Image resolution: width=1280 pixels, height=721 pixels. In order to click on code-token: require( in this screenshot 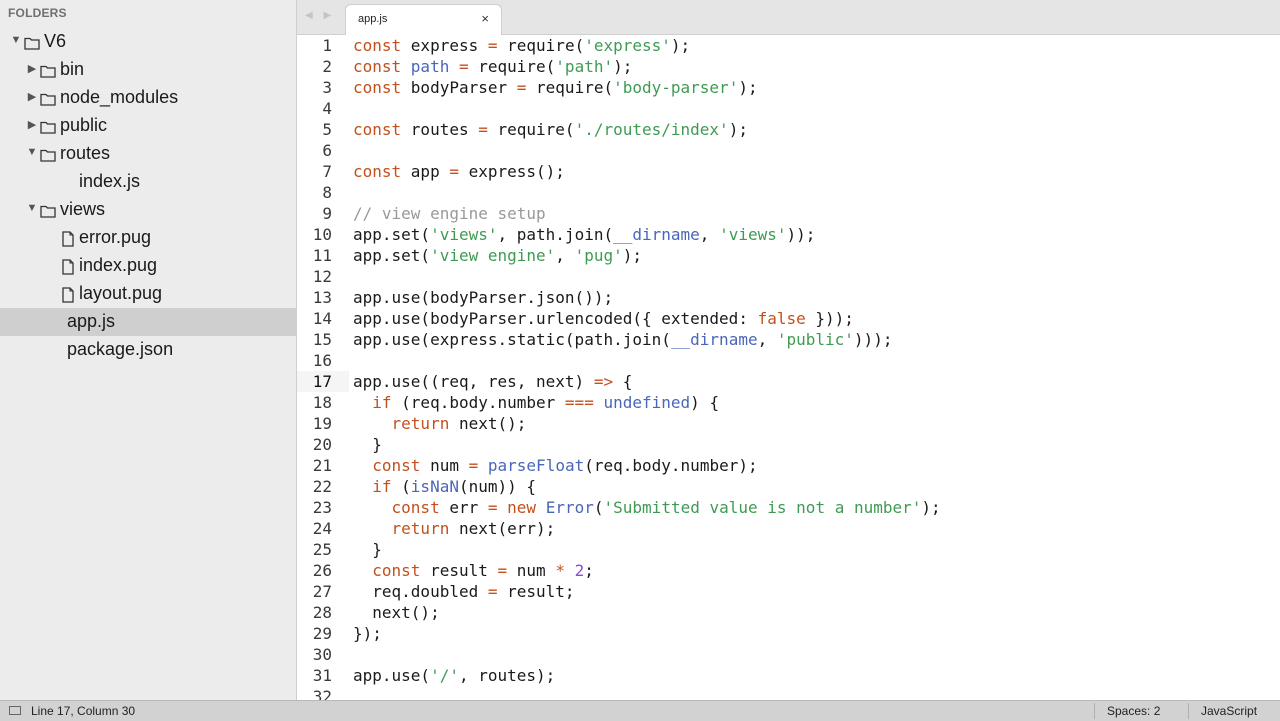, I will do `click(575, 87)`.